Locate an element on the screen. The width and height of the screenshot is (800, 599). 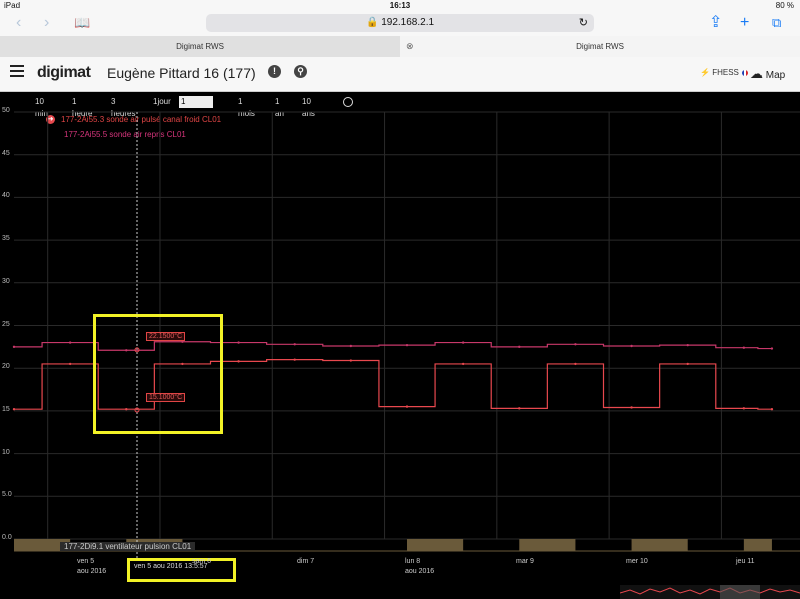
y-tick-label: 0.0 is located at coordinates (7, 537).